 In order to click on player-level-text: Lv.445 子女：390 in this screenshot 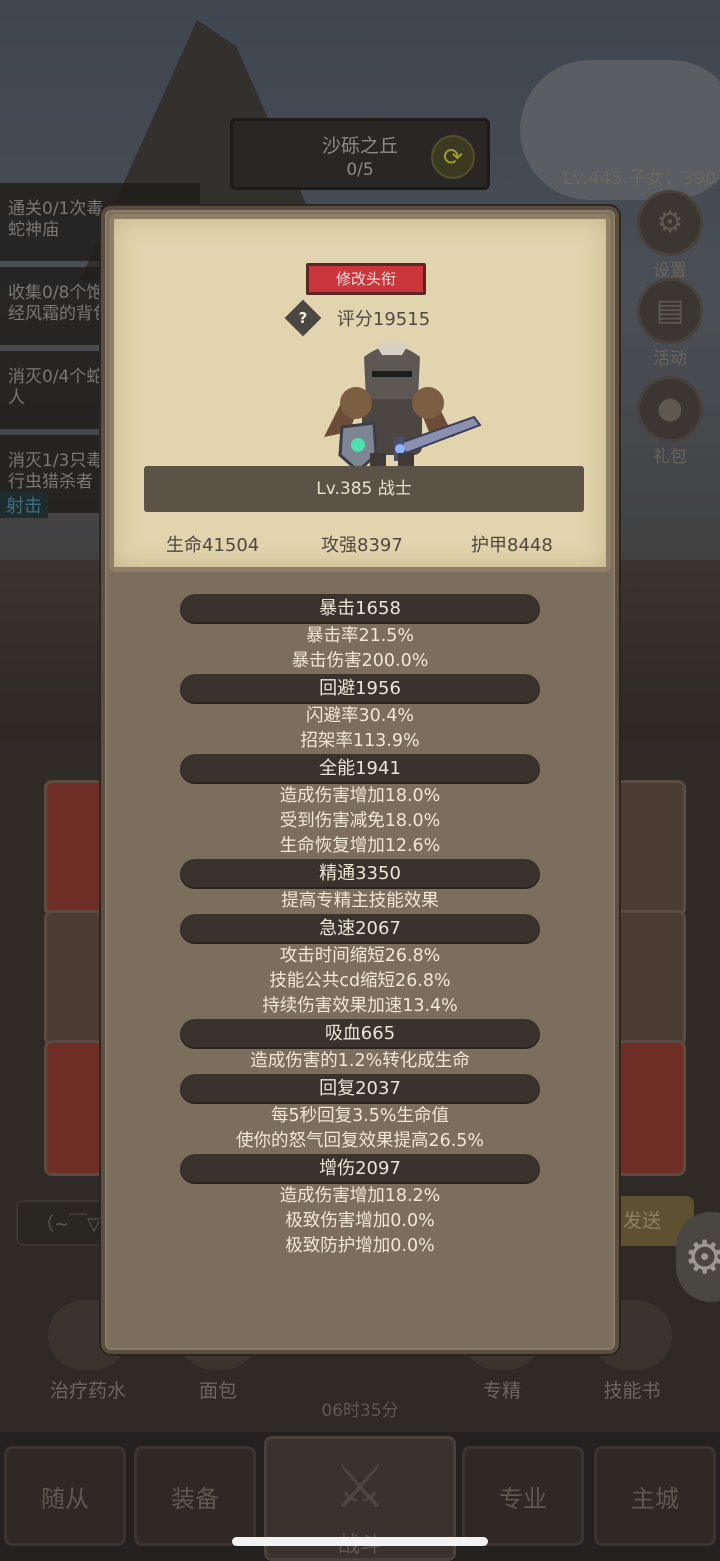, I will do `click(640, 178)`.